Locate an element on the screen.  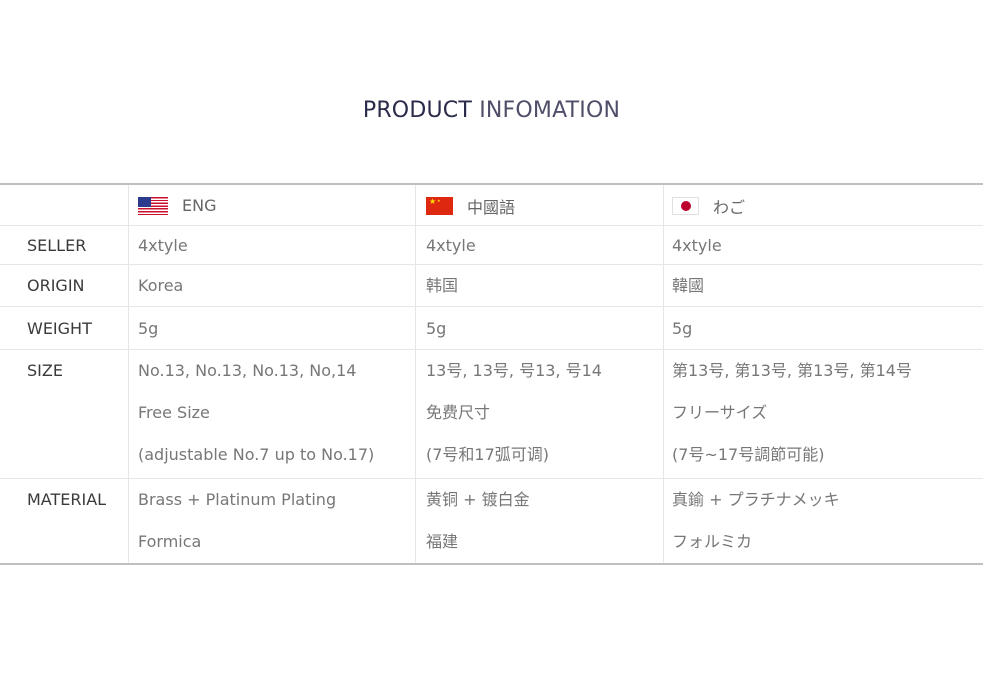
cell-line: 免费尺寸 is located at coordinates (458, 412).